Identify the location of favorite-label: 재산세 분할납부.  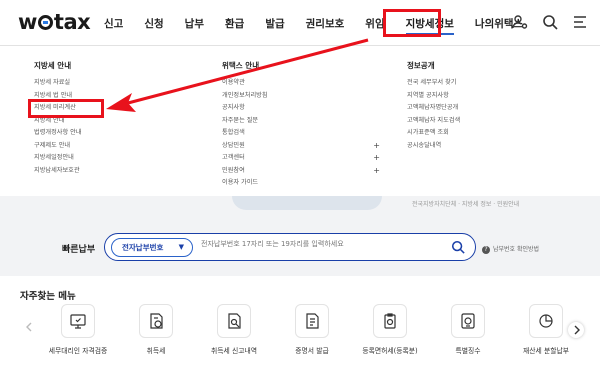
(546, 351).